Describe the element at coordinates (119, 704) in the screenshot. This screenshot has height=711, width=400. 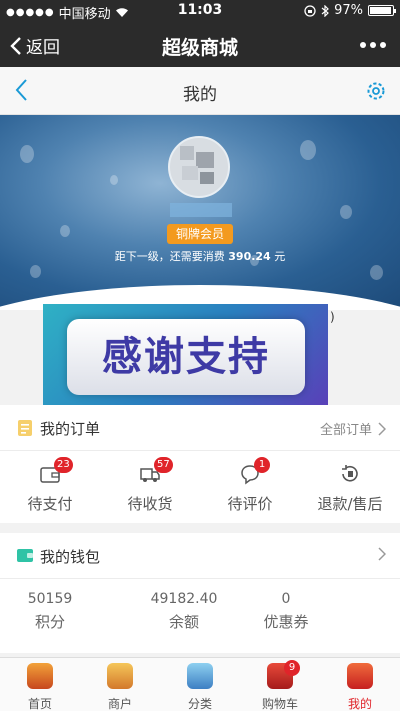
I see `tab-label: 商户` at that location.